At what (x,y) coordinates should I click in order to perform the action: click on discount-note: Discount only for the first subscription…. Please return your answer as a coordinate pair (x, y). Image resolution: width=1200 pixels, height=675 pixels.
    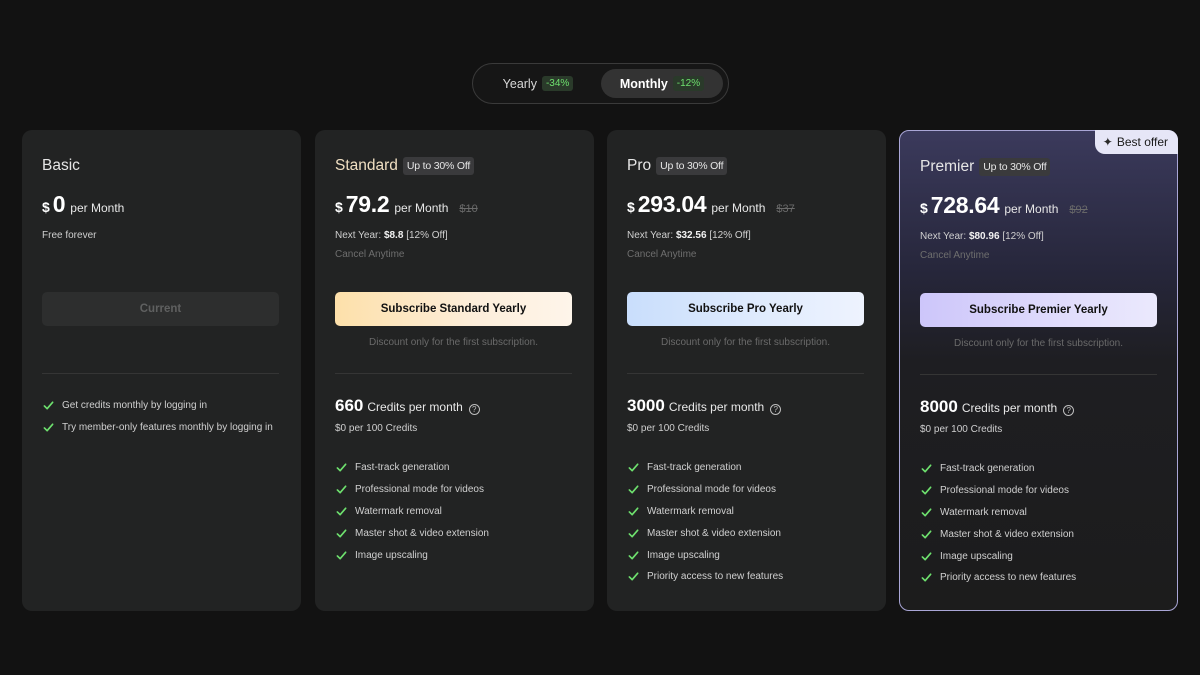
    Looking at the image, I should click on (453, 342).